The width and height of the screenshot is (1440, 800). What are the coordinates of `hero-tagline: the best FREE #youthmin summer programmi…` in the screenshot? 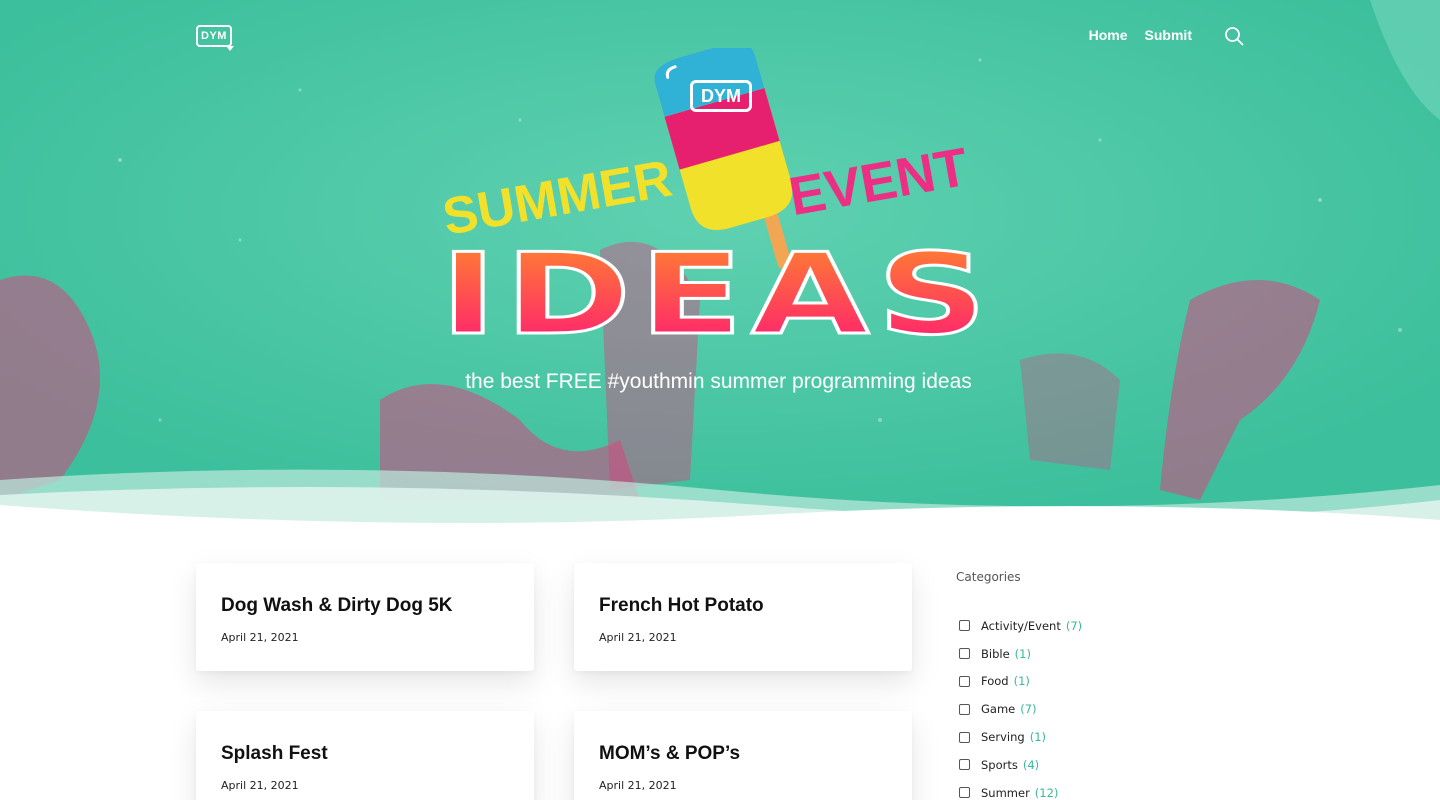 It's located at (718, 381).